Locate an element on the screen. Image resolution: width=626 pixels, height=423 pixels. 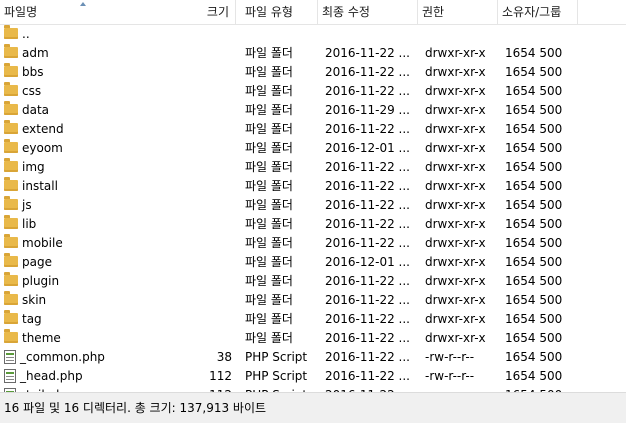
file-name: js is located at coordinates (27, 205).